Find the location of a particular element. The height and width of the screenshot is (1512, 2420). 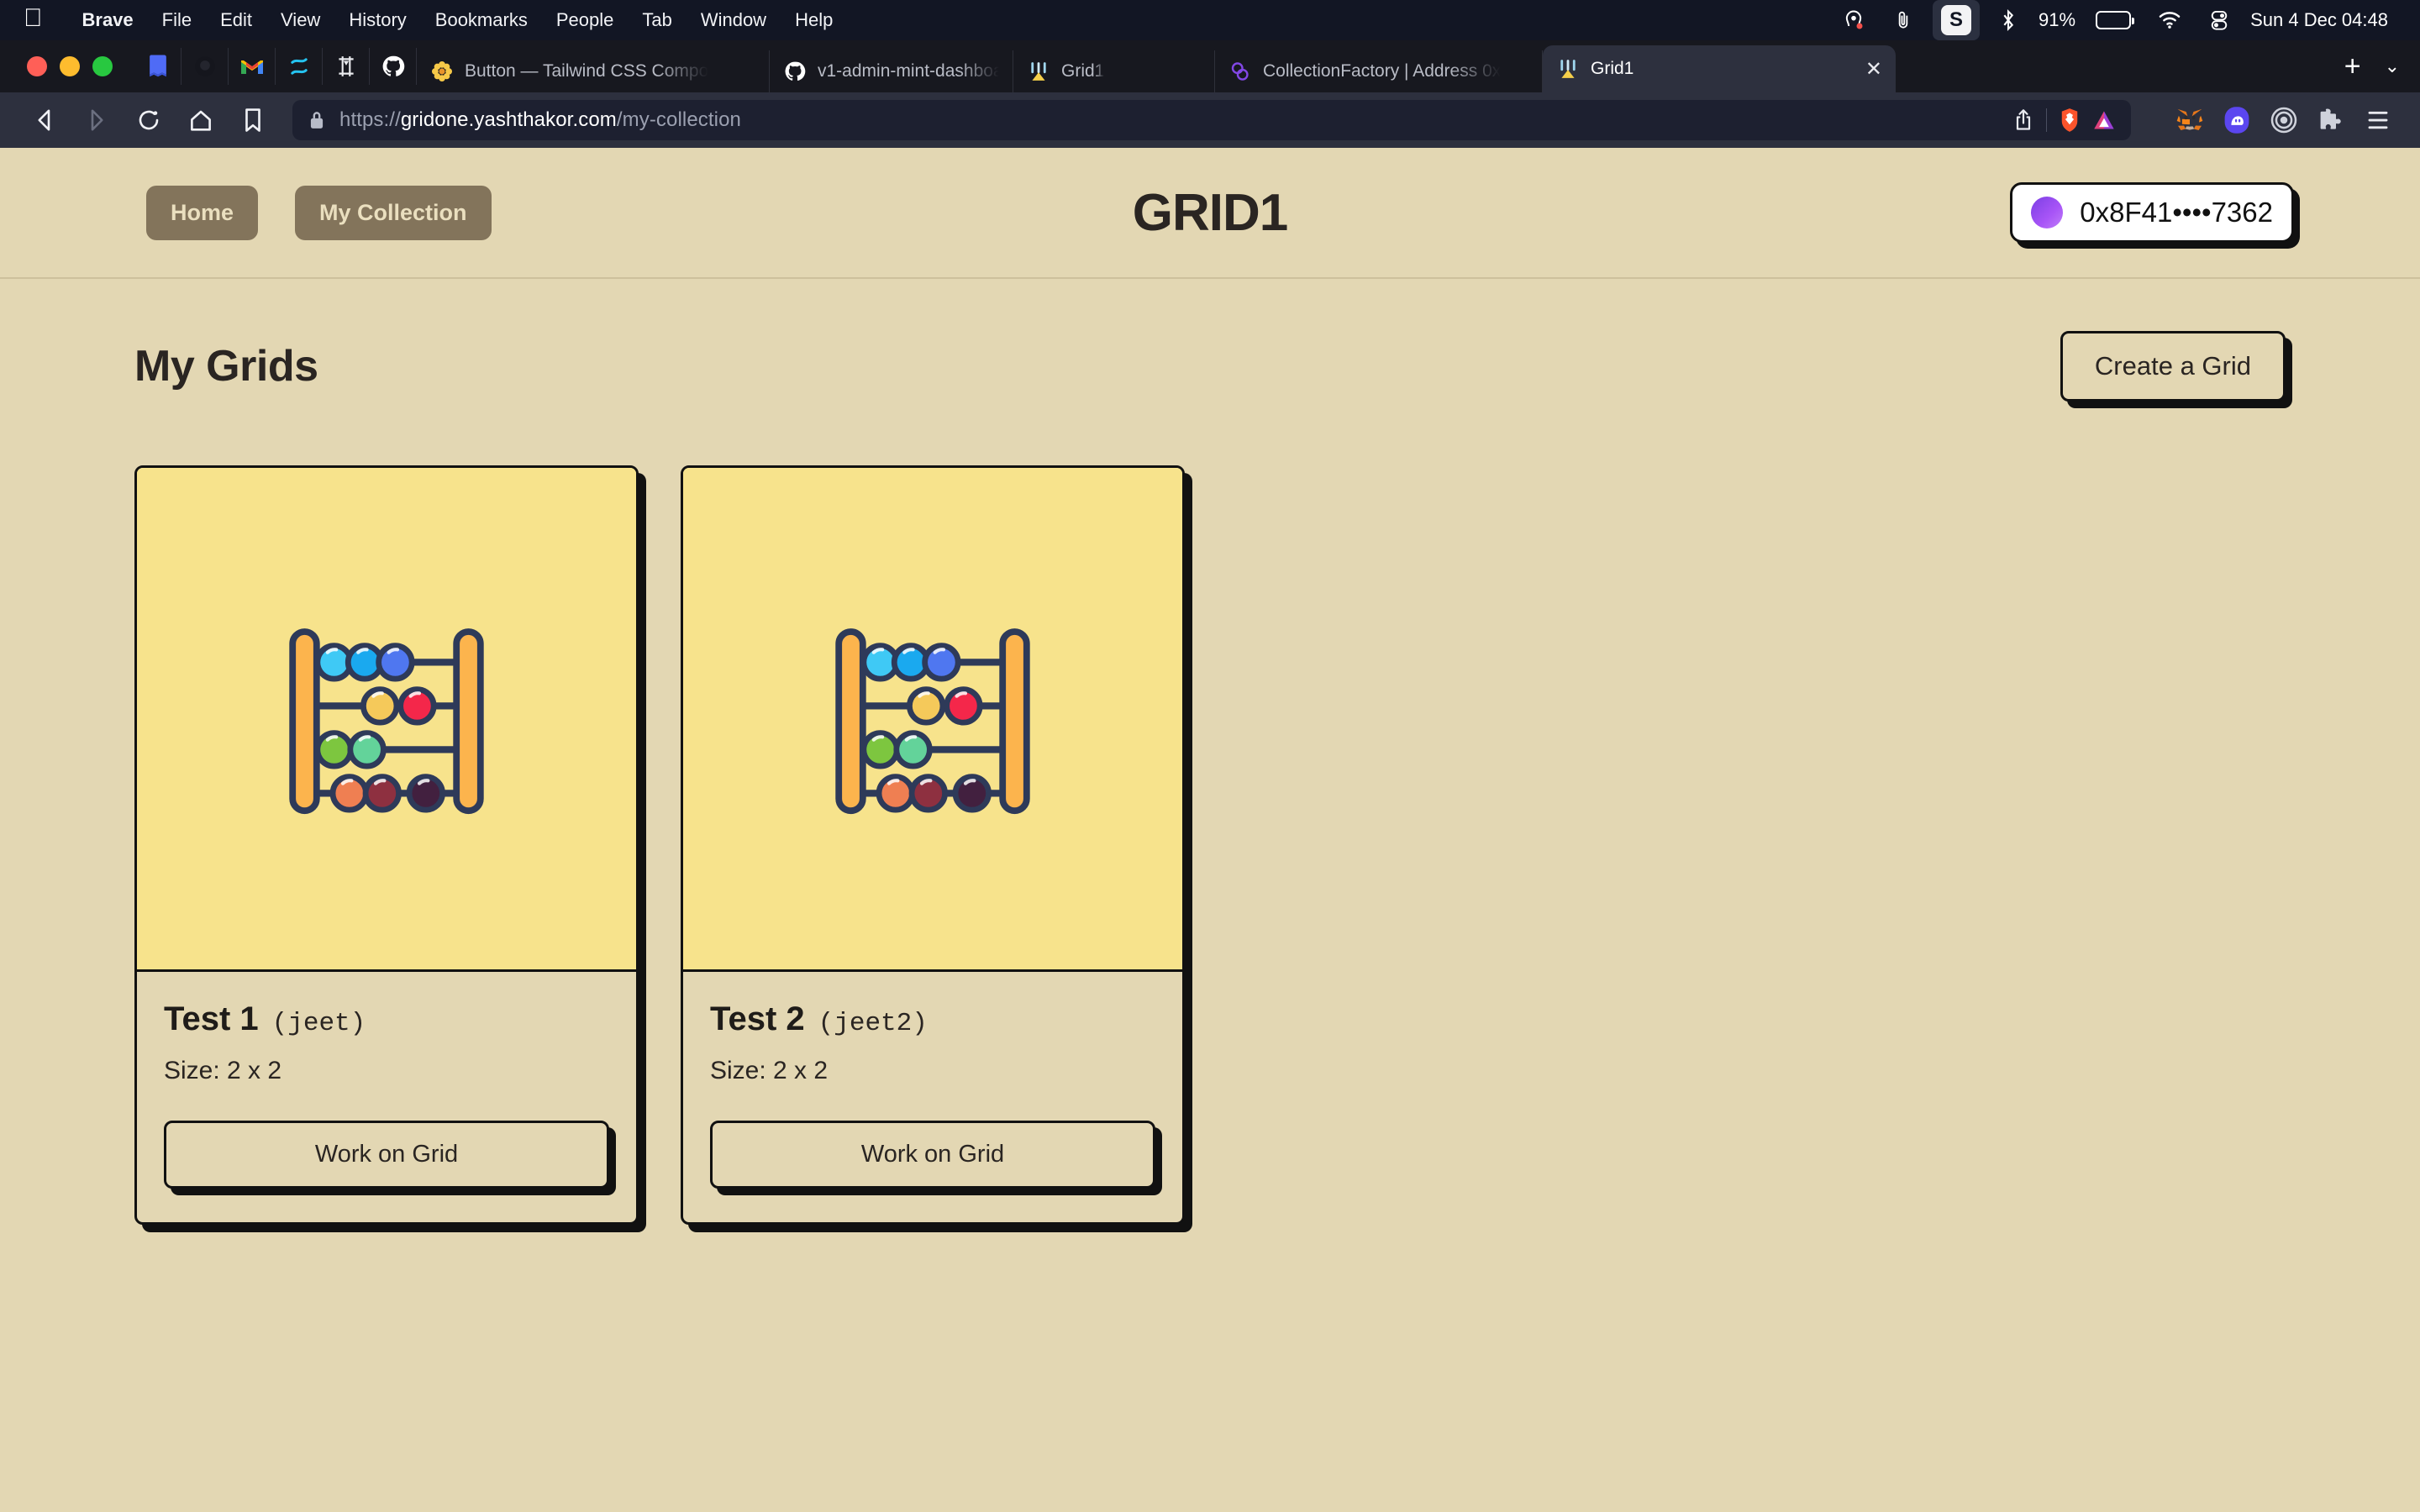

tab-tailwind-button: Button — Tailwind CSS Compo is located at coordinates (593, 71).